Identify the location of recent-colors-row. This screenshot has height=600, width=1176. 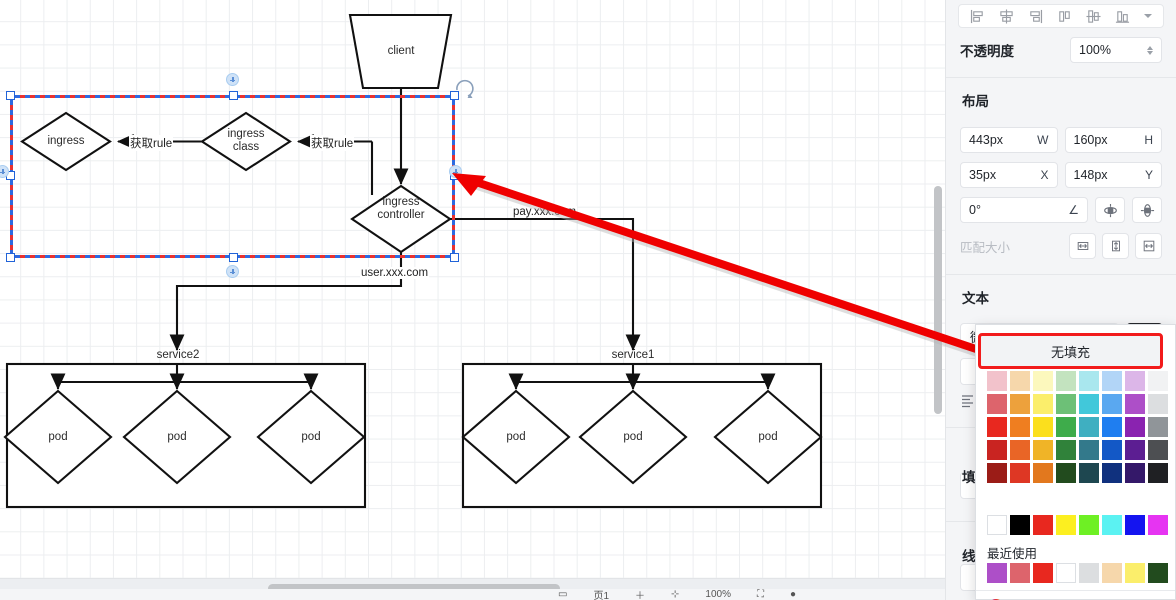
(1077, 573).